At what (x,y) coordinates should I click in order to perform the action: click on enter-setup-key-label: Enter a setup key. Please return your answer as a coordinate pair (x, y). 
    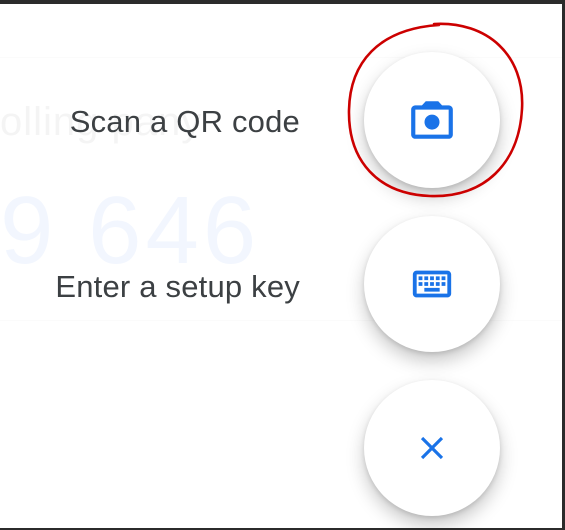
    Looking at the image, I should click on (177, 287).